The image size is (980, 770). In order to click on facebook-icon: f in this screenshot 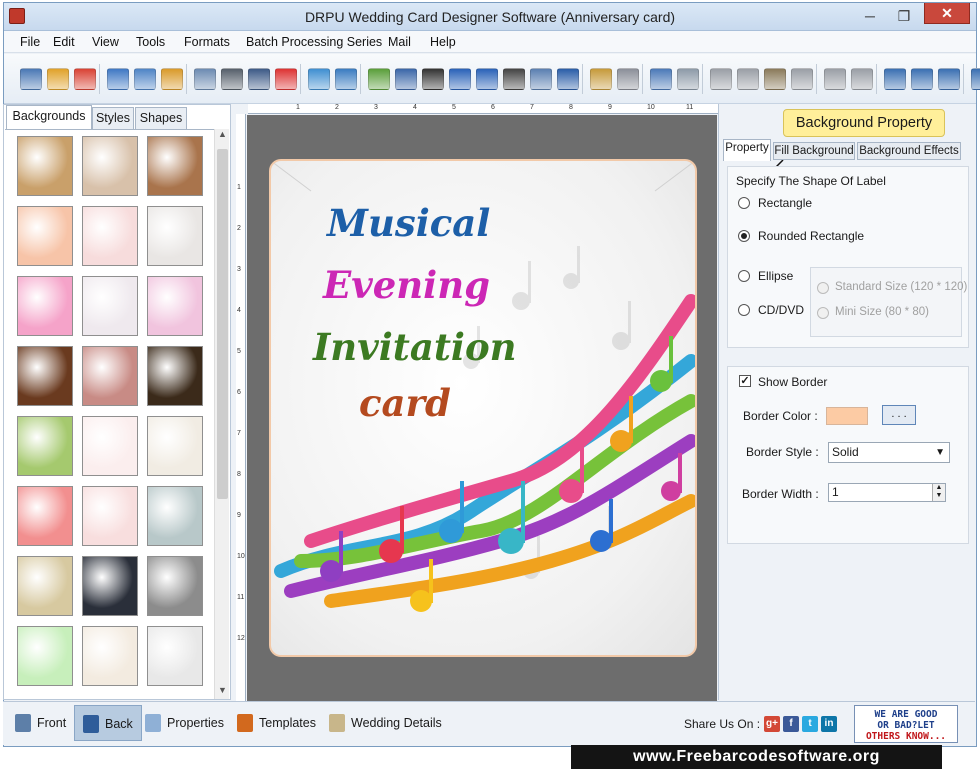, I will do `click(791, 724)`.